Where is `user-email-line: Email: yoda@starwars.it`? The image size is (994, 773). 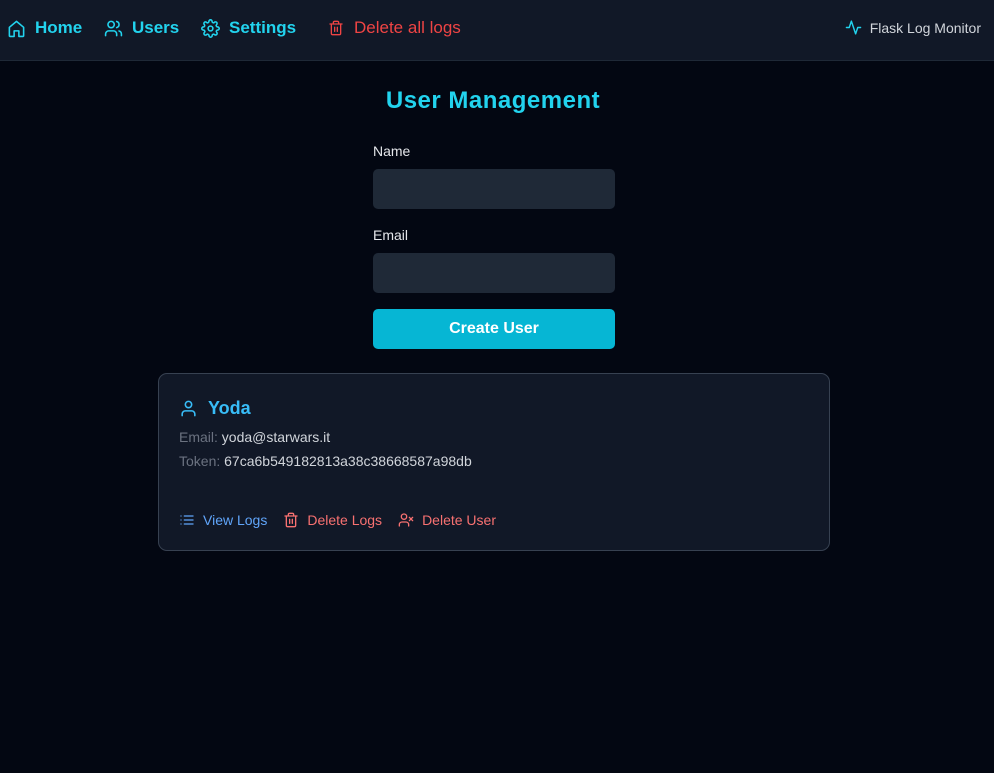
user-email-line: Email: yoda@starwars.it is located at coordinates (254, 437).